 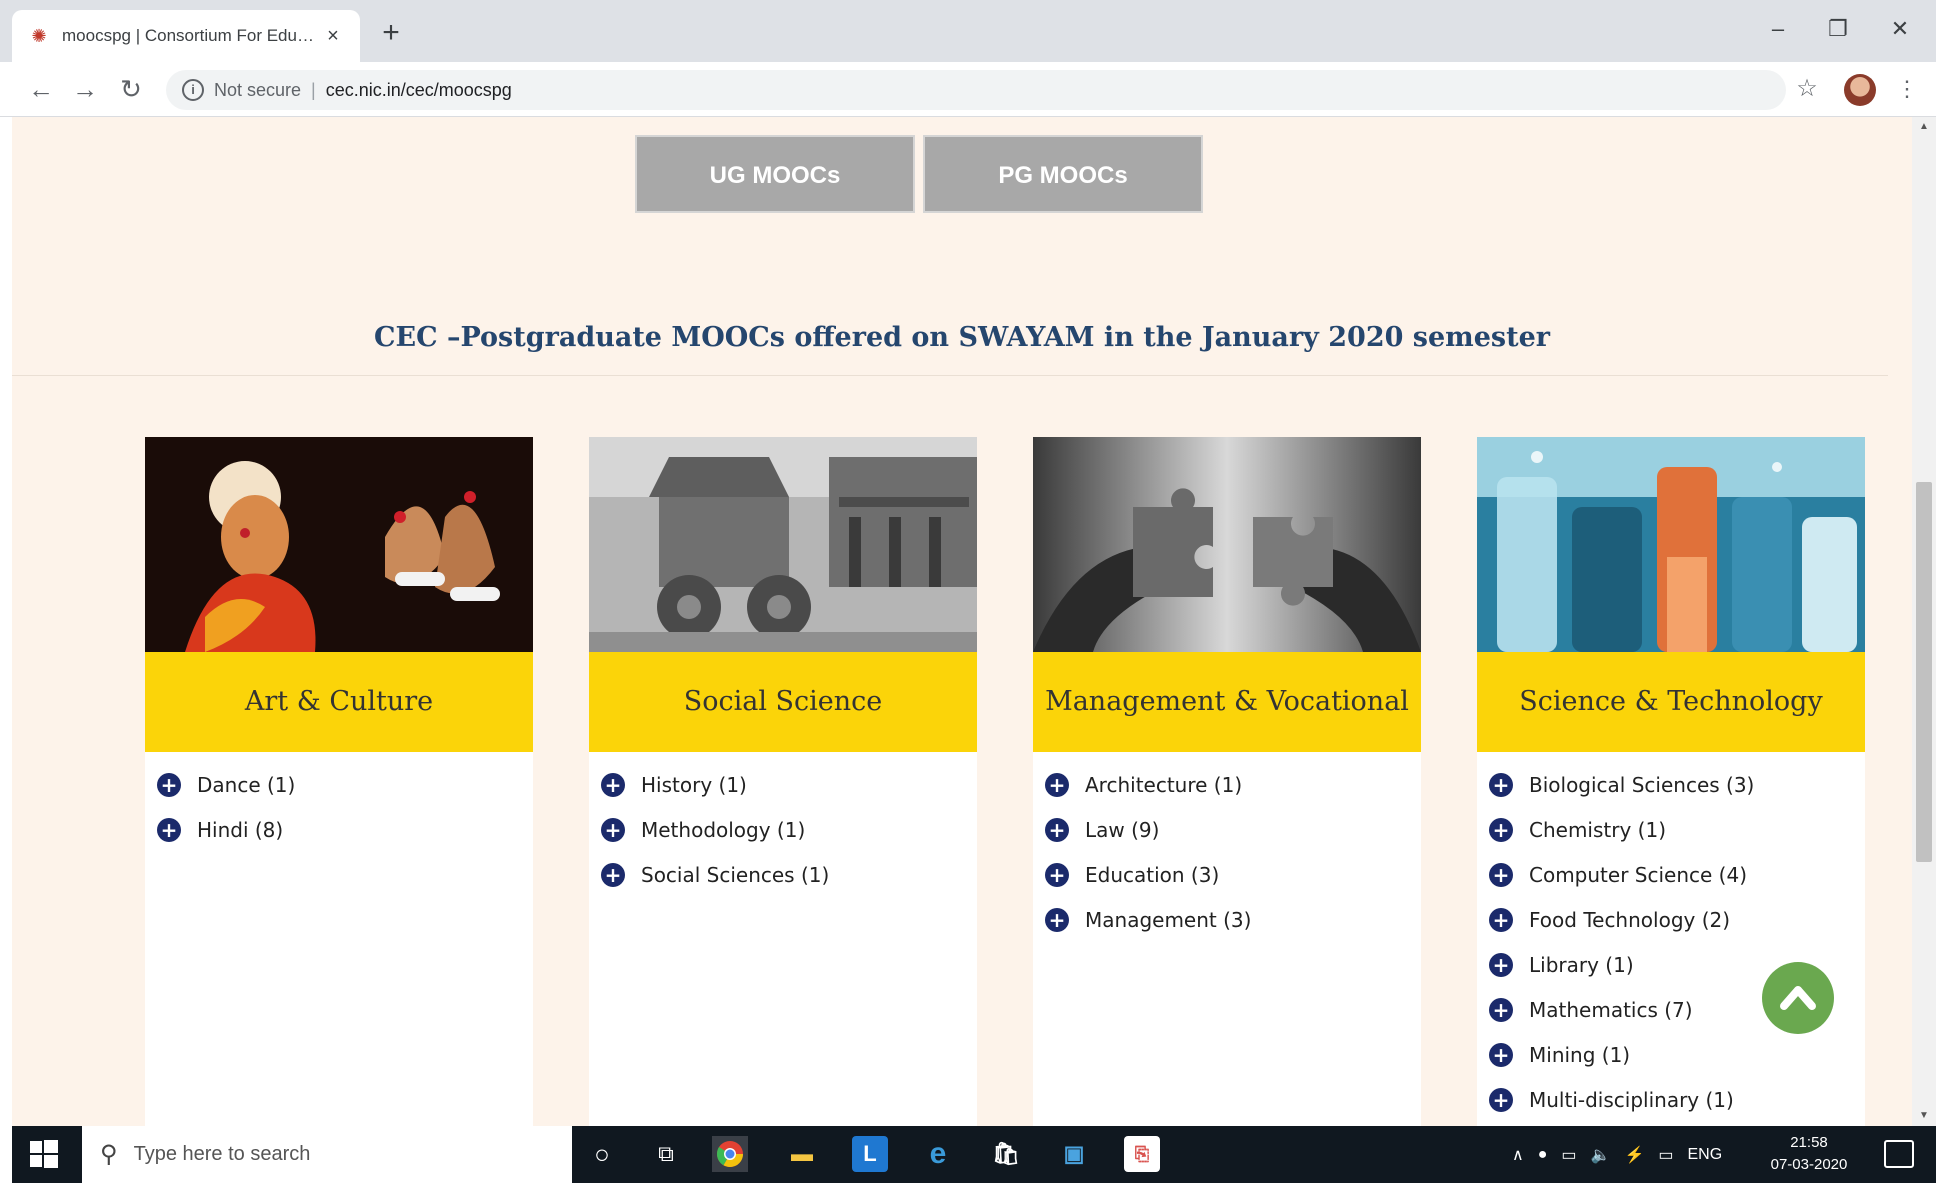 I want to click on minimize-icon: –, so click(x=1778, y=29).